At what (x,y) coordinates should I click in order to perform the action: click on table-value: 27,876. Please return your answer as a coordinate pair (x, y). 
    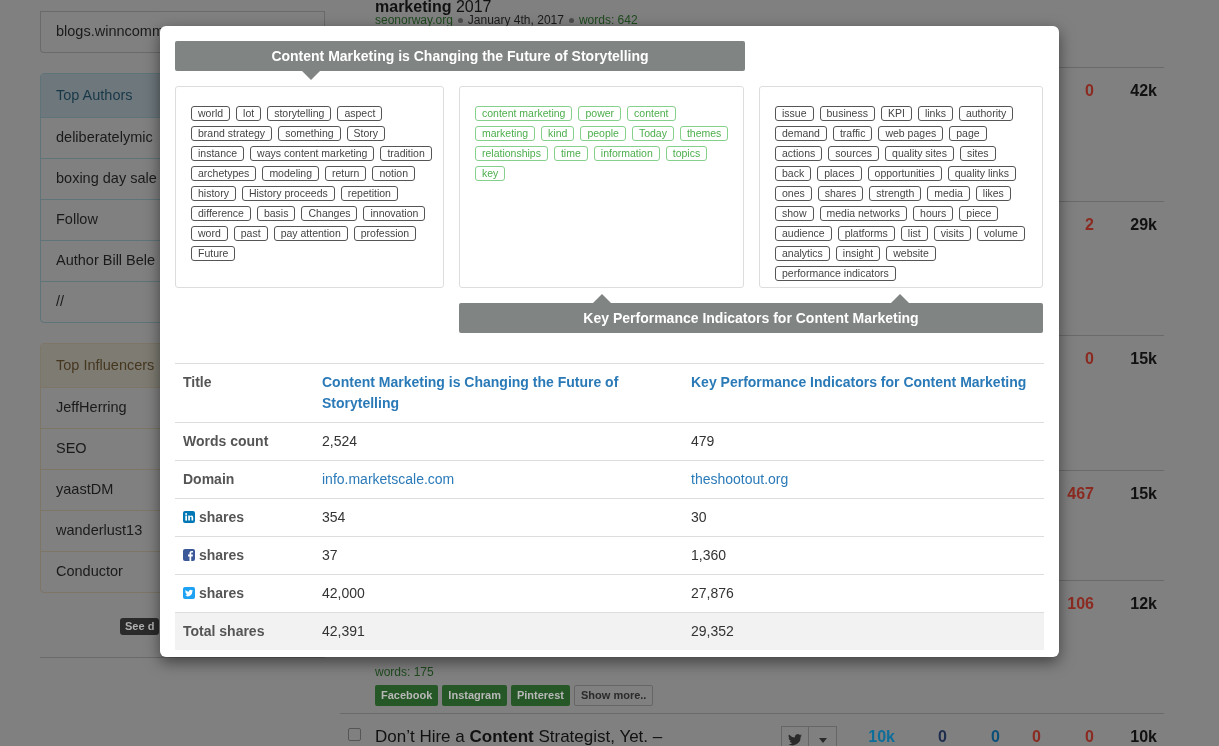
    Looking at the image, I should click on (712, 593).